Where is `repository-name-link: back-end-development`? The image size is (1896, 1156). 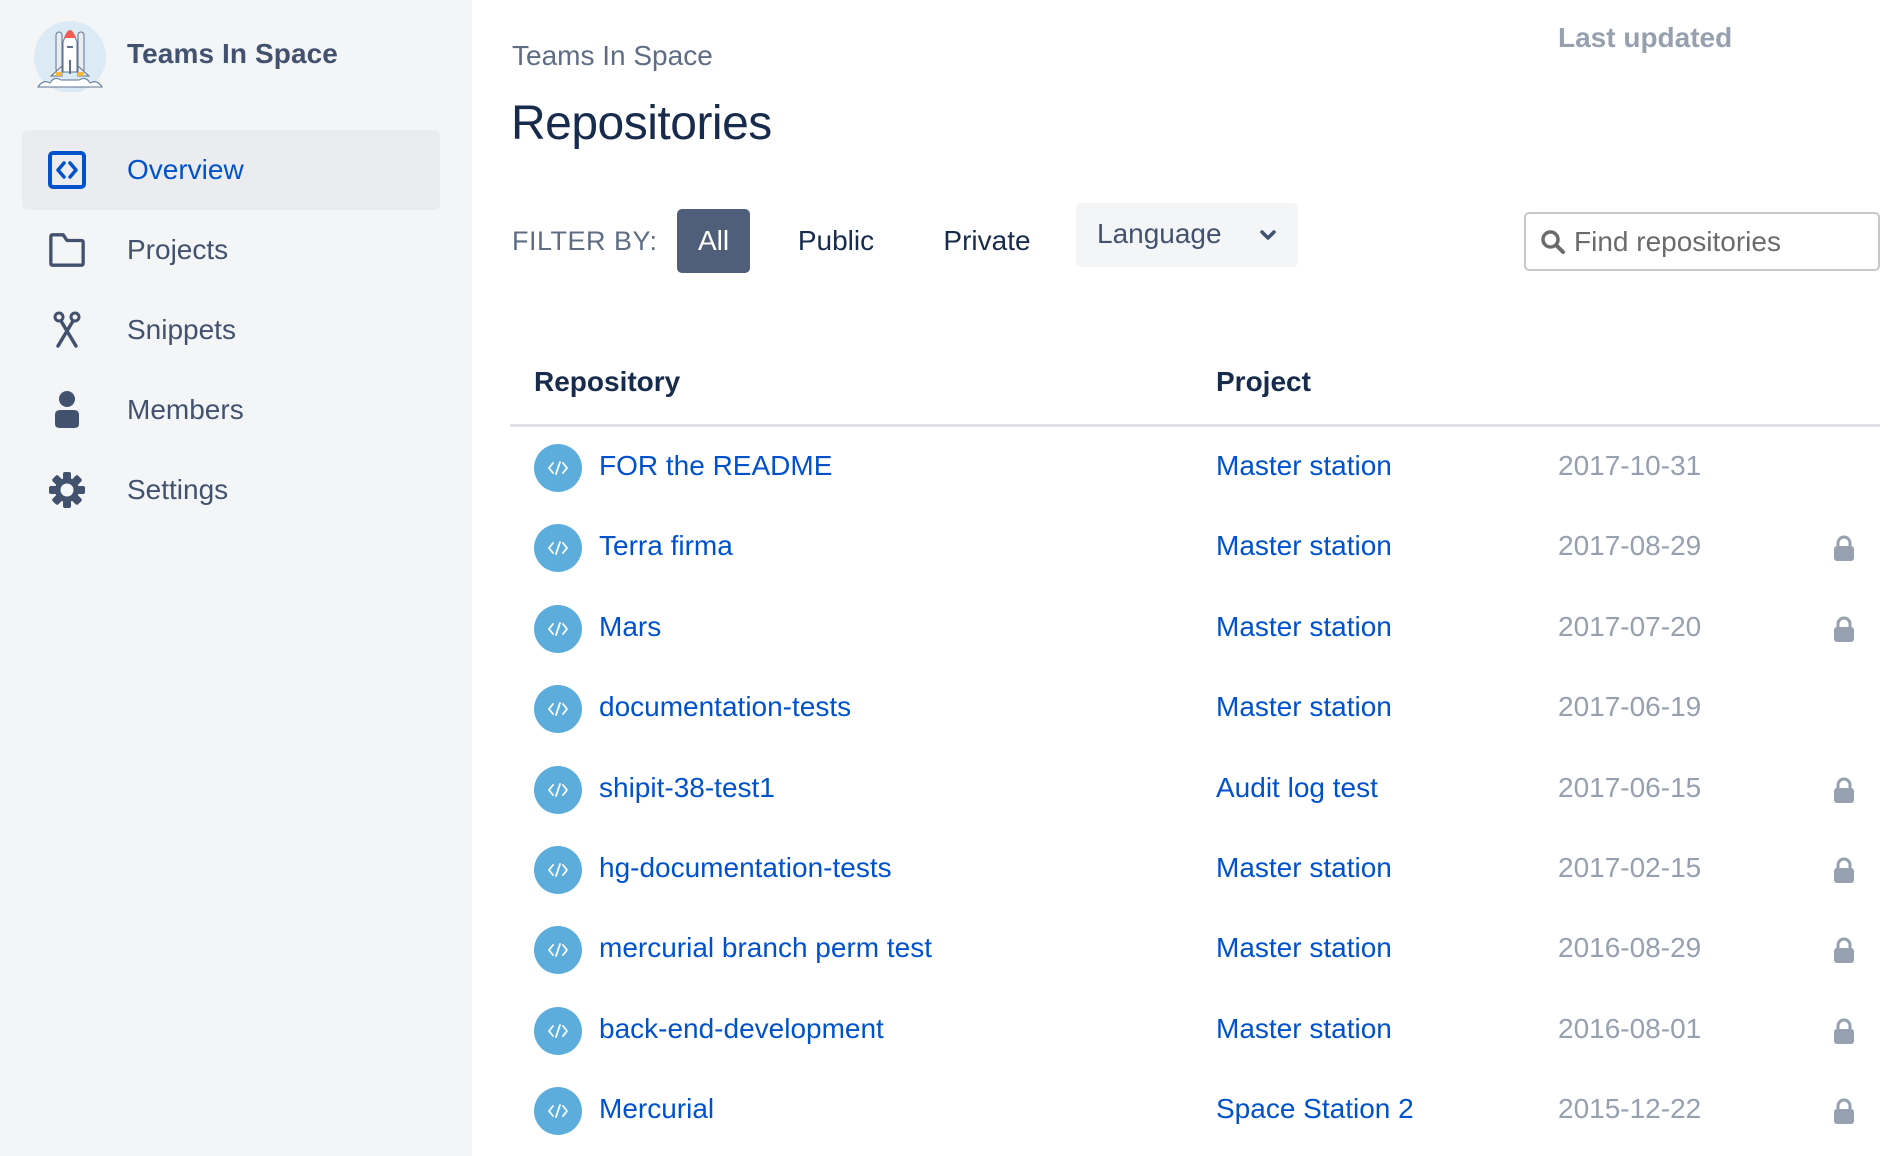 repository-name-link: back-end-development is located at coordinates (741, 1029).